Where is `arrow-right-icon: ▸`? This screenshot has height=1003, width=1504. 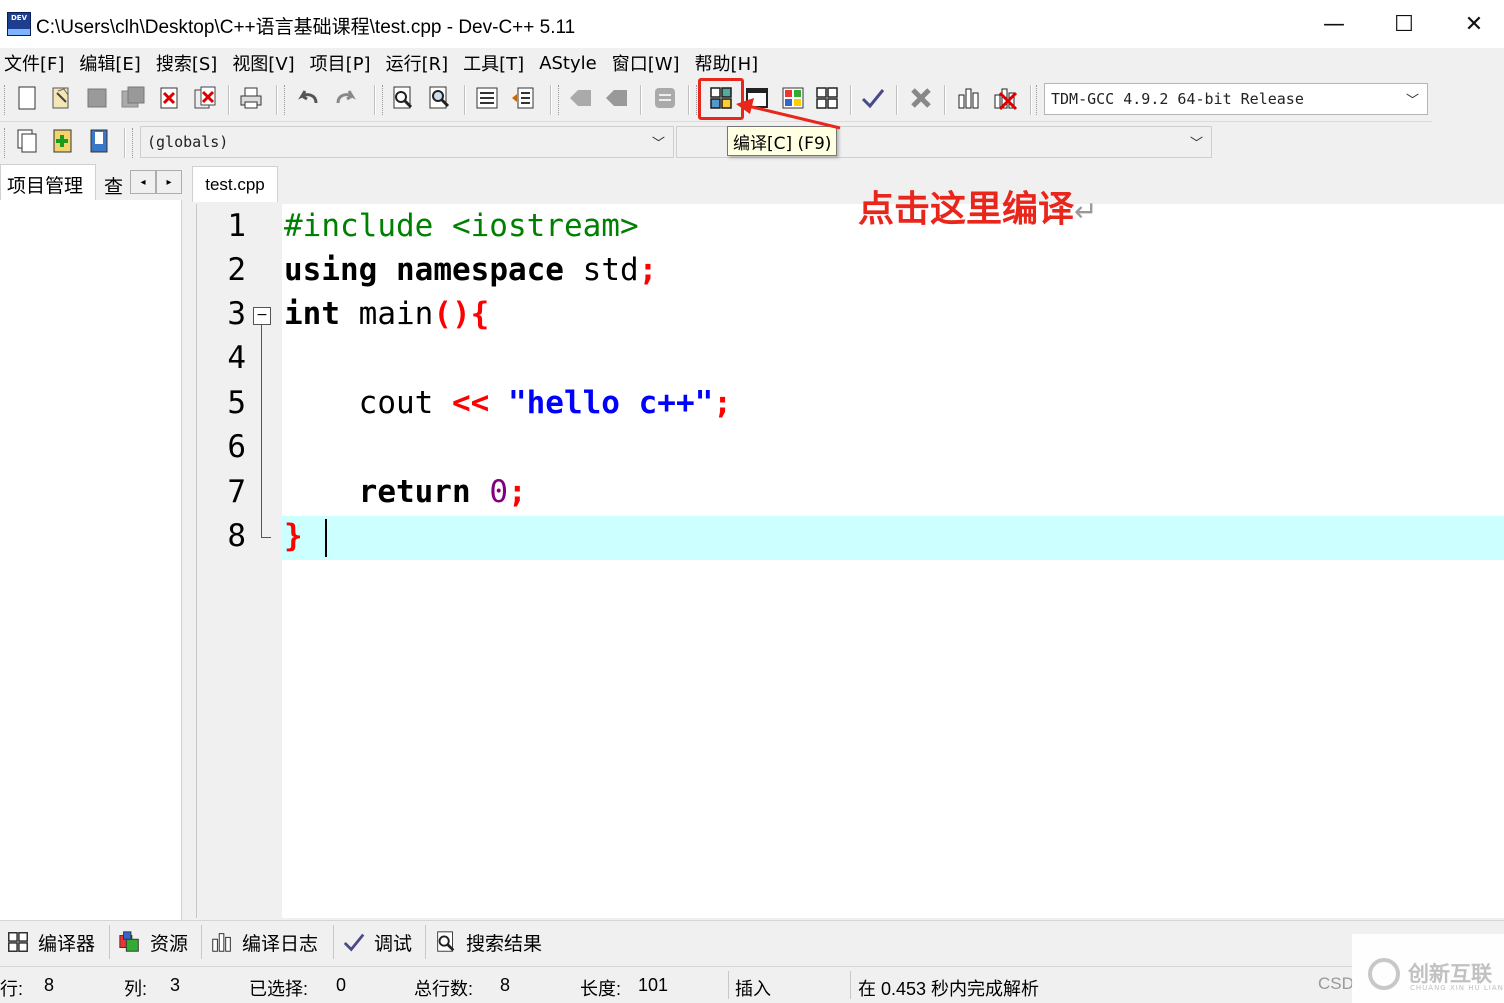 arrow-right-icon: ▸ is located at coordinates (169, 182).